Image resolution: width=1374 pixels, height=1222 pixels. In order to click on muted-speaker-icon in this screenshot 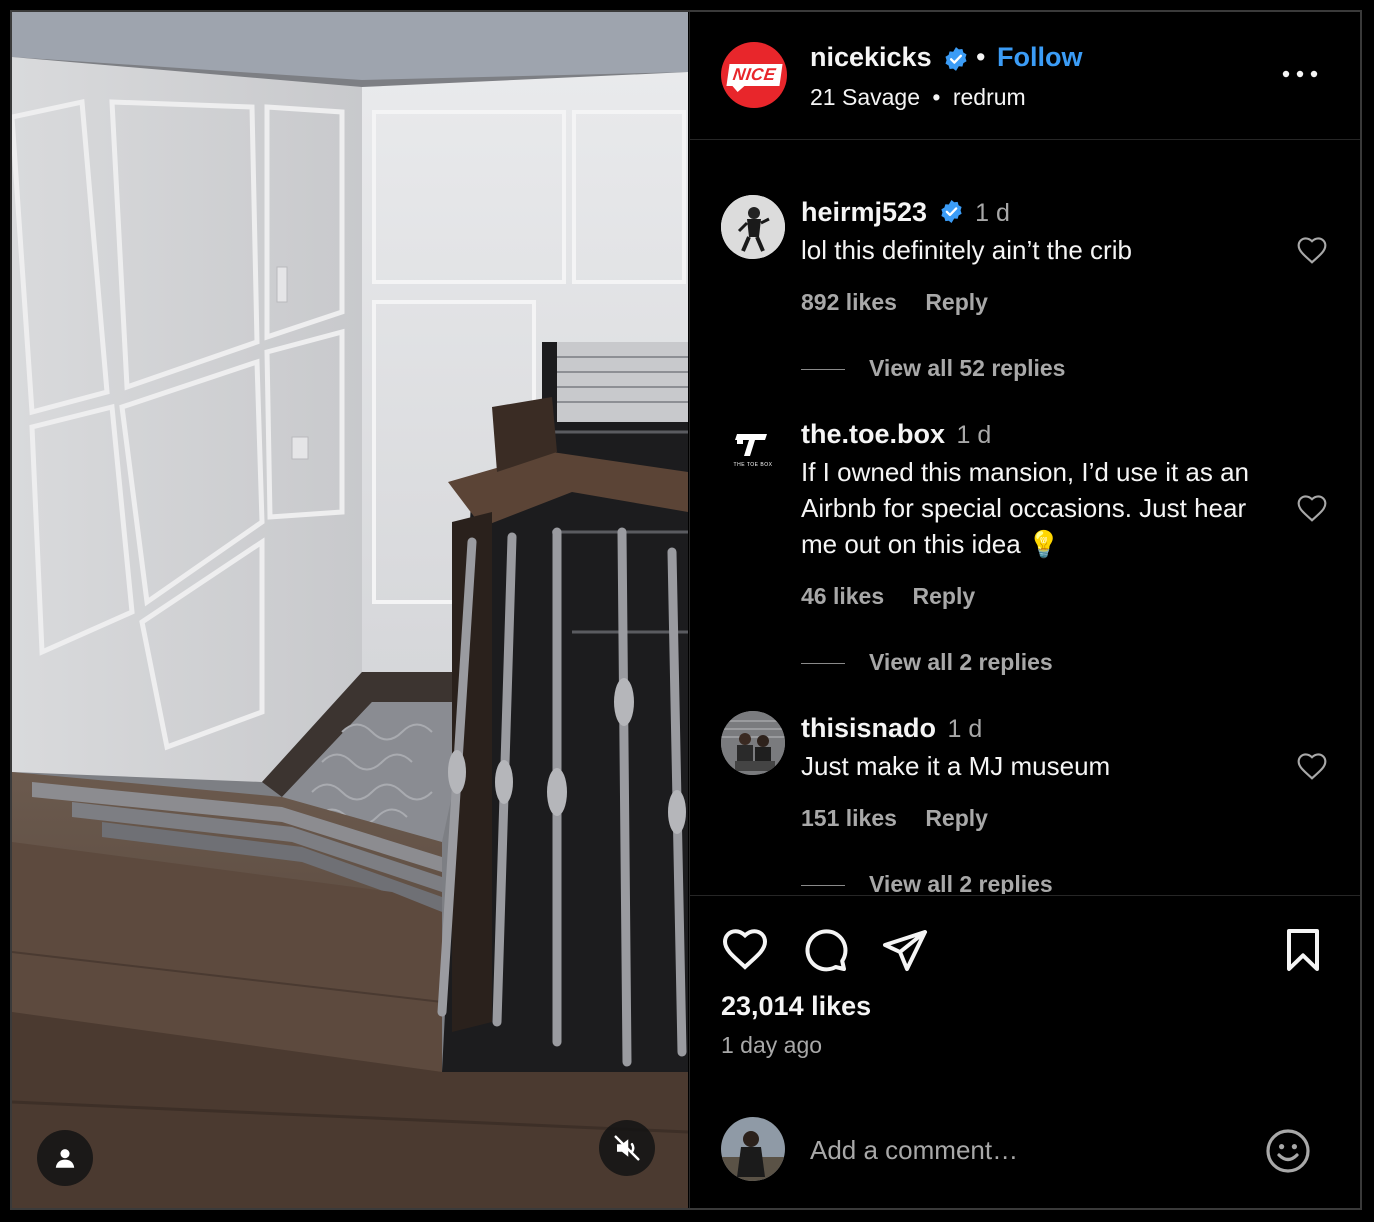, I will do `click(627, 1148)`.